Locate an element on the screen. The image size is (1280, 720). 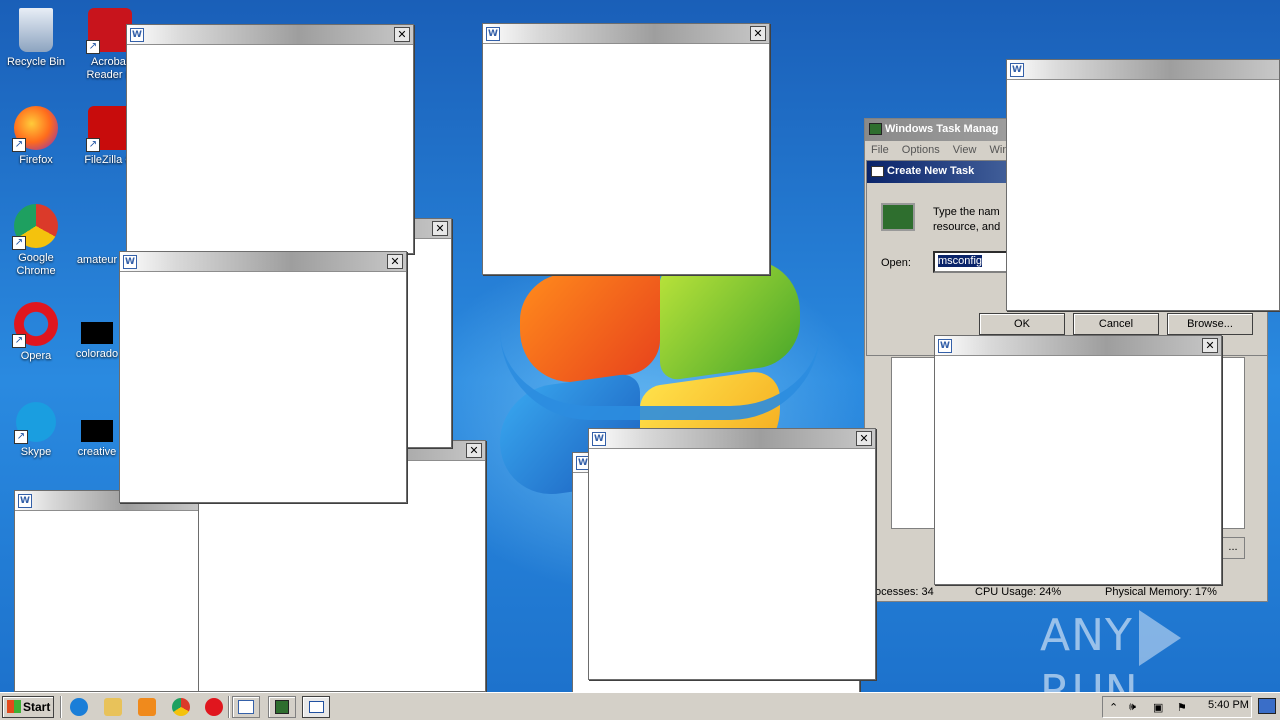
create-new-task-title: Create New Task is located at coordinates (931, 171).